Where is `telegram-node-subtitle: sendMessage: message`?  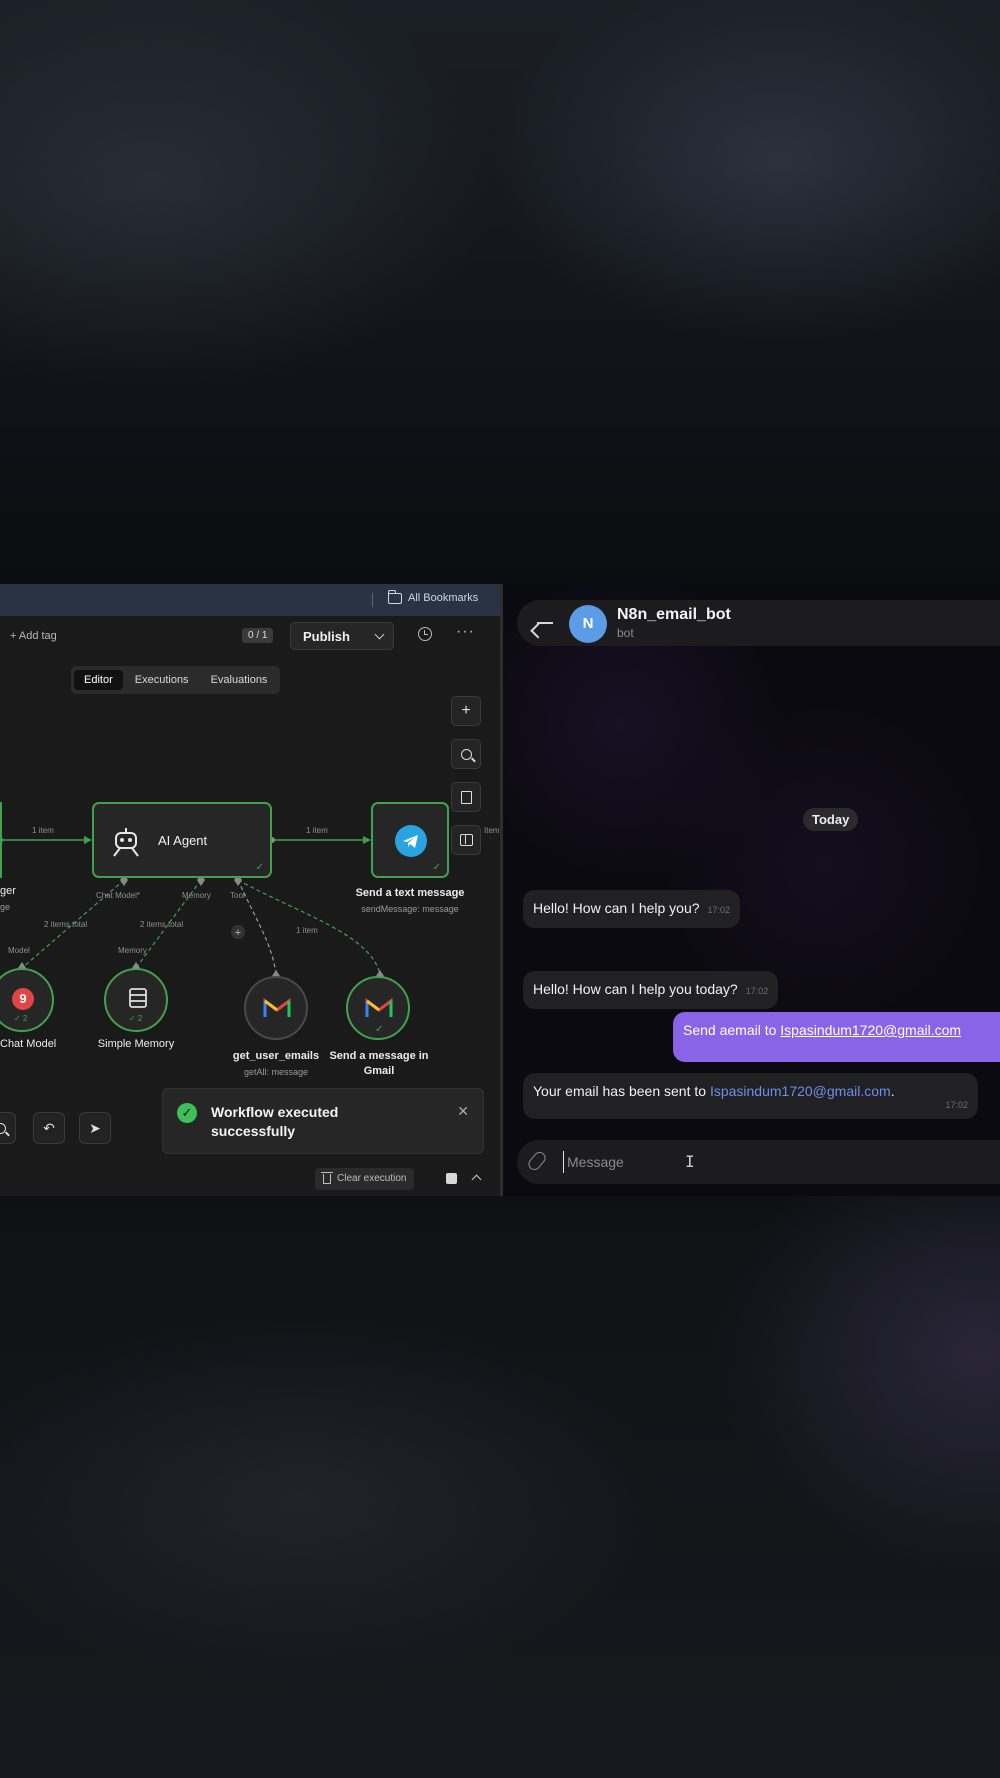
telegram-node-subtitle: sendMessage: message is located at coordinates (410, 909).